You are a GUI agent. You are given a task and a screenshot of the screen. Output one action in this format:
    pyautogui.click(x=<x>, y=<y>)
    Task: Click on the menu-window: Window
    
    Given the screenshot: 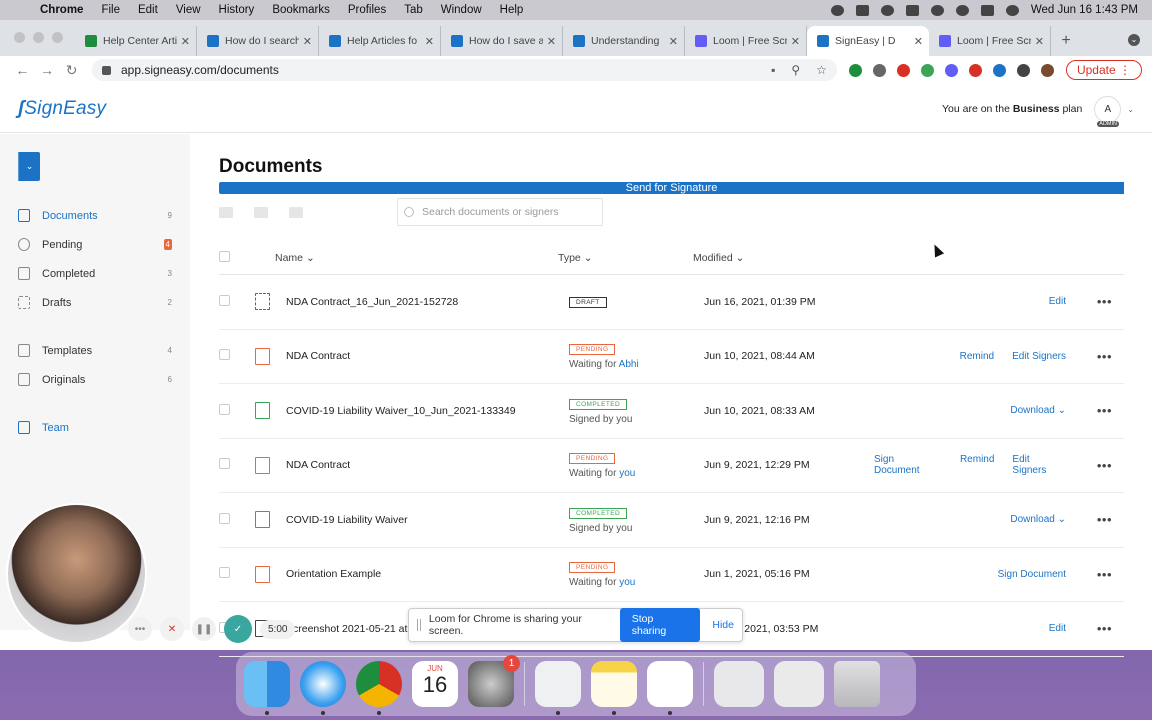 What is the action you would take?
    pyautogui.click(x=461, y=10)
    